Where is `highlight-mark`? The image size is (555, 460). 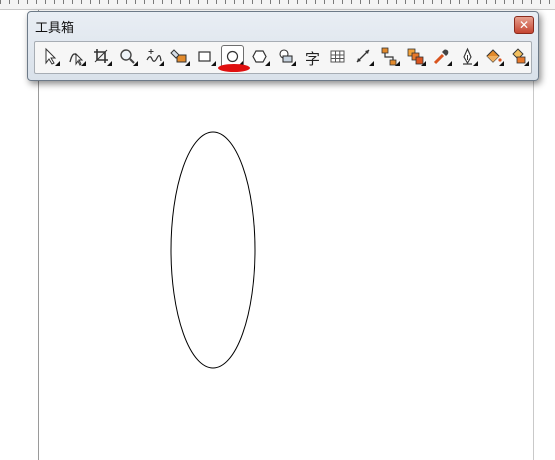 highlight-mark is located at coordinates (234, 68).